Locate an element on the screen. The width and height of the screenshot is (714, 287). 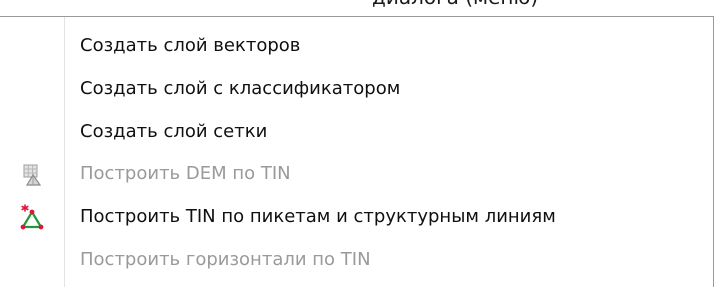
menu-item-build-contours-from-tin: Построить горизонтали по TIN is located at coordinates (356, 260).